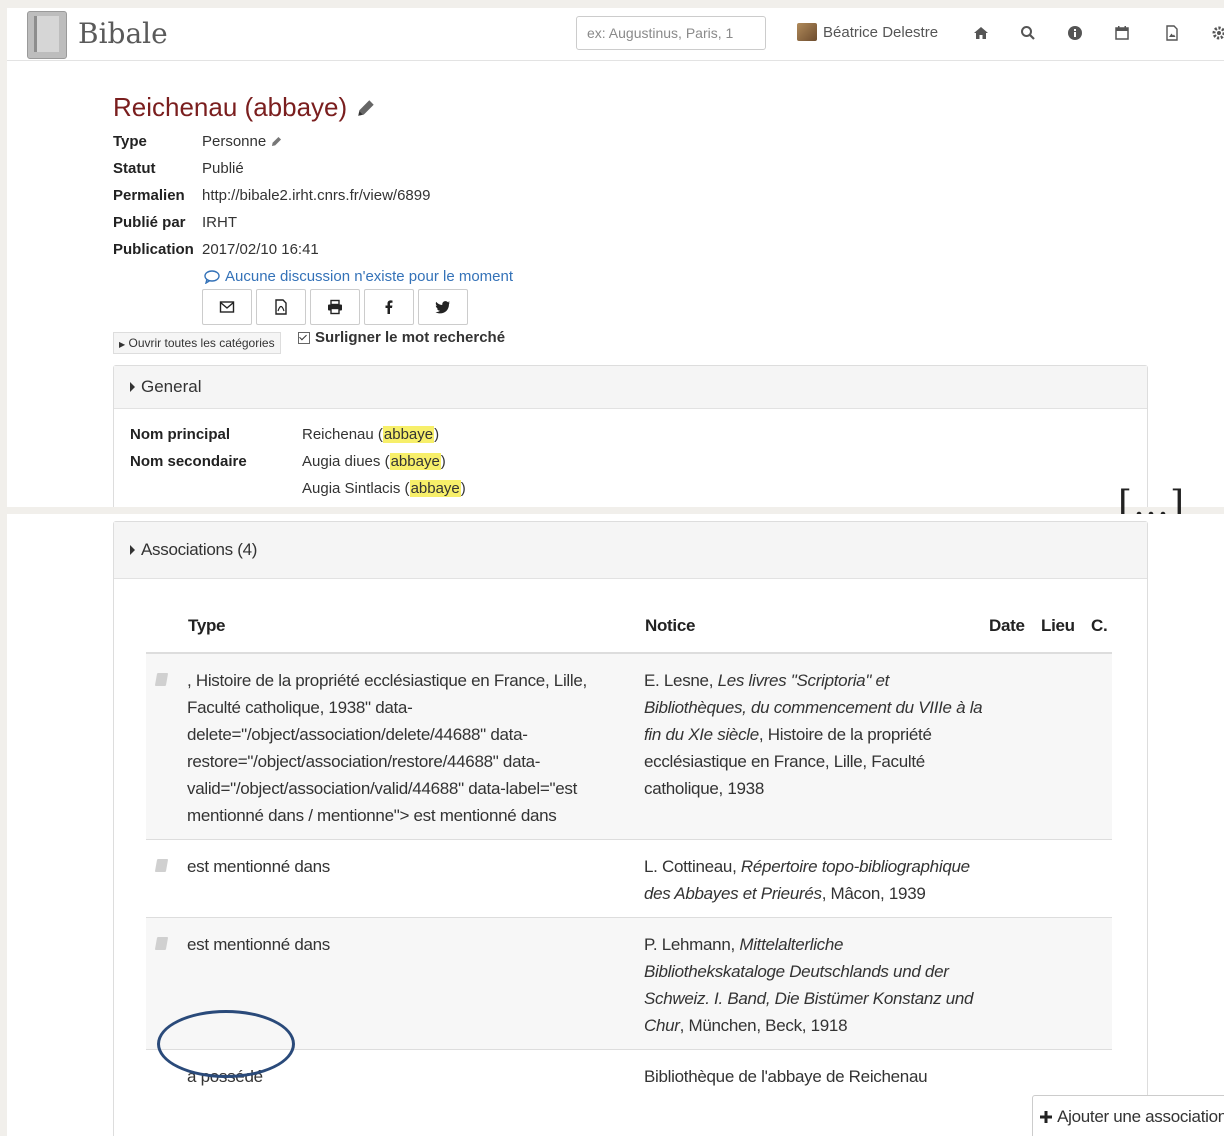 The width and height of the screenshot is (1224, 1136). Describe the element at coordinates (234, 141) in the screenshot. I see `meta-type-value: Personne` at that location.